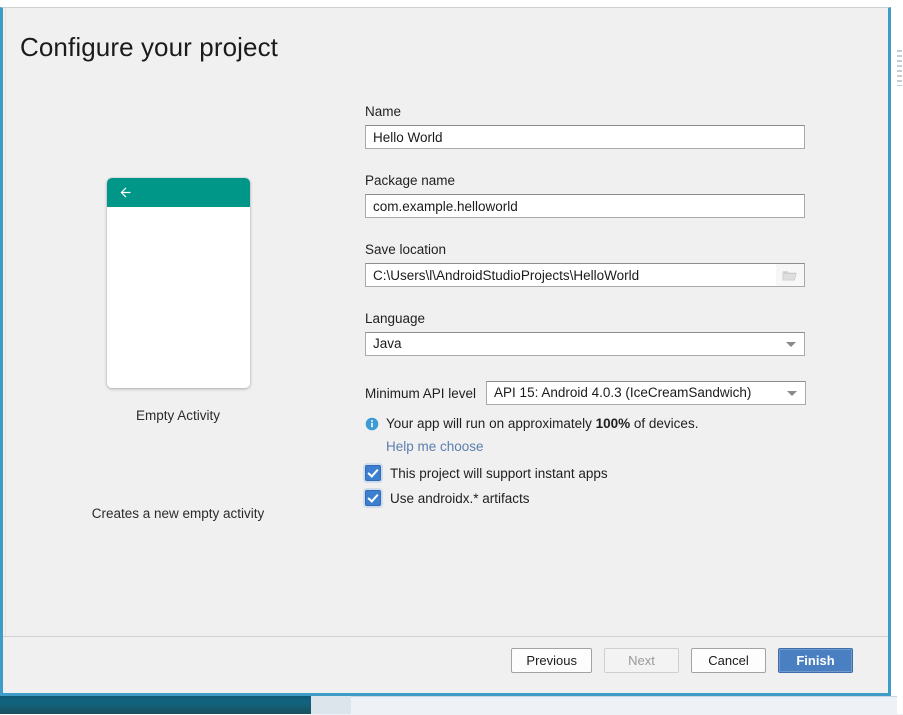  I want to click on package-name-input, so click(585, 206).